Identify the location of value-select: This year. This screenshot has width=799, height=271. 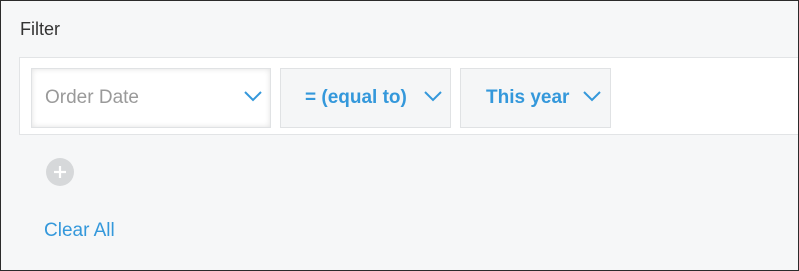
(535, 98).